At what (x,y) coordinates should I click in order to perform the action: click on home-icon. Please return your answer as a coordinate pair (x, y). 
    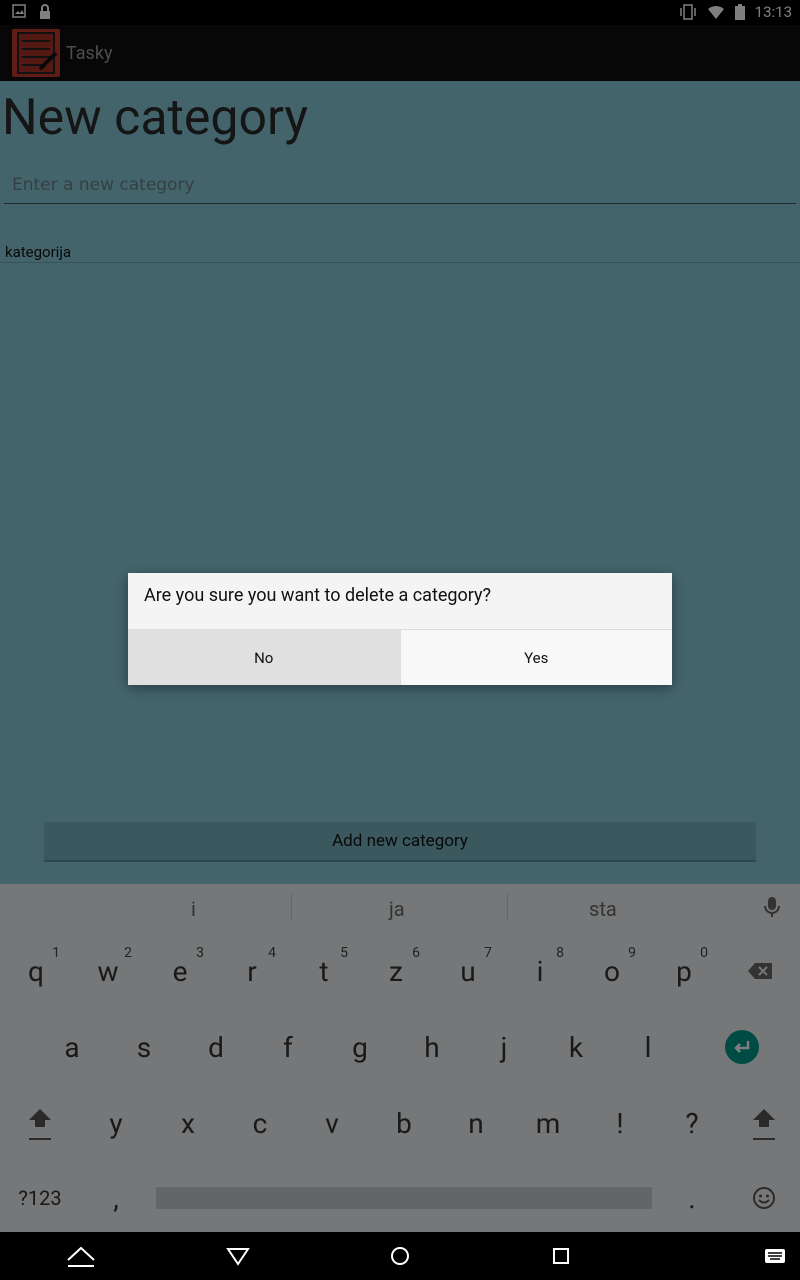
    Looking at the image, I should click on (400, 1258).